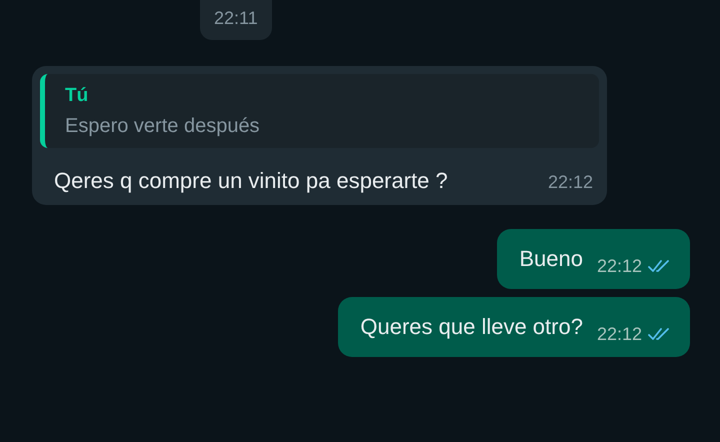 Image resolution: width=720 pixels, height=442 pixels. I want to click on quote-text: Espero verte después, so click(162, 126).